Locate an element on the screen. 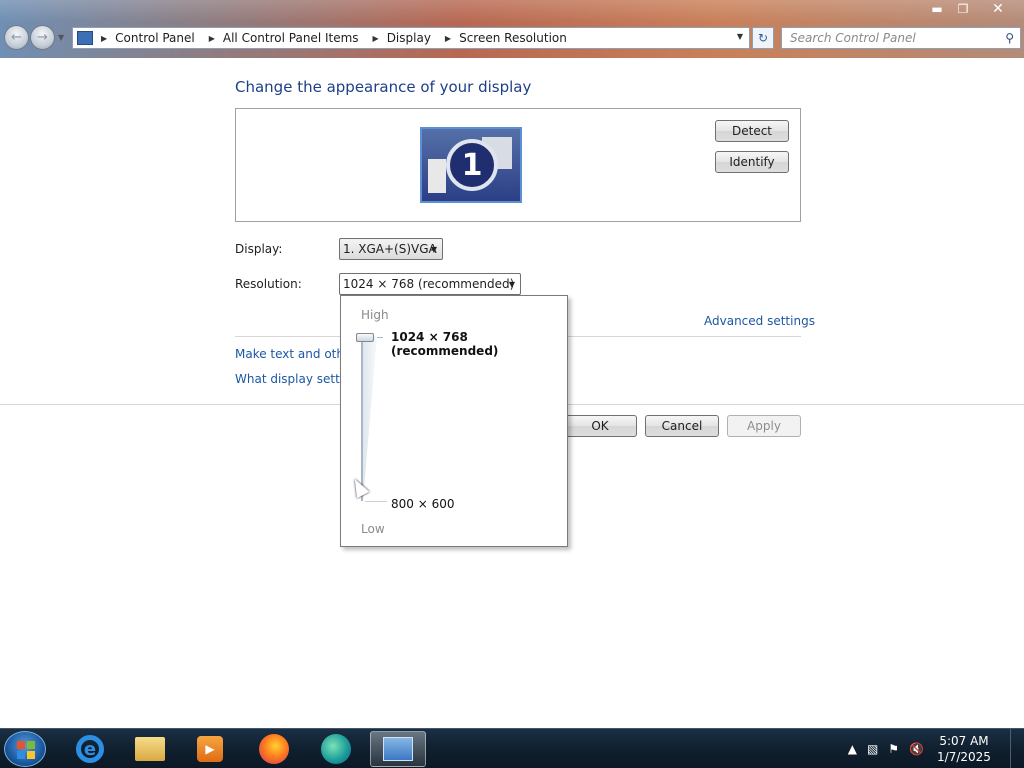 The height and width of the screenshot is (768, 1024). back-arrow-icon: ← is located at coordinates (16, 37).